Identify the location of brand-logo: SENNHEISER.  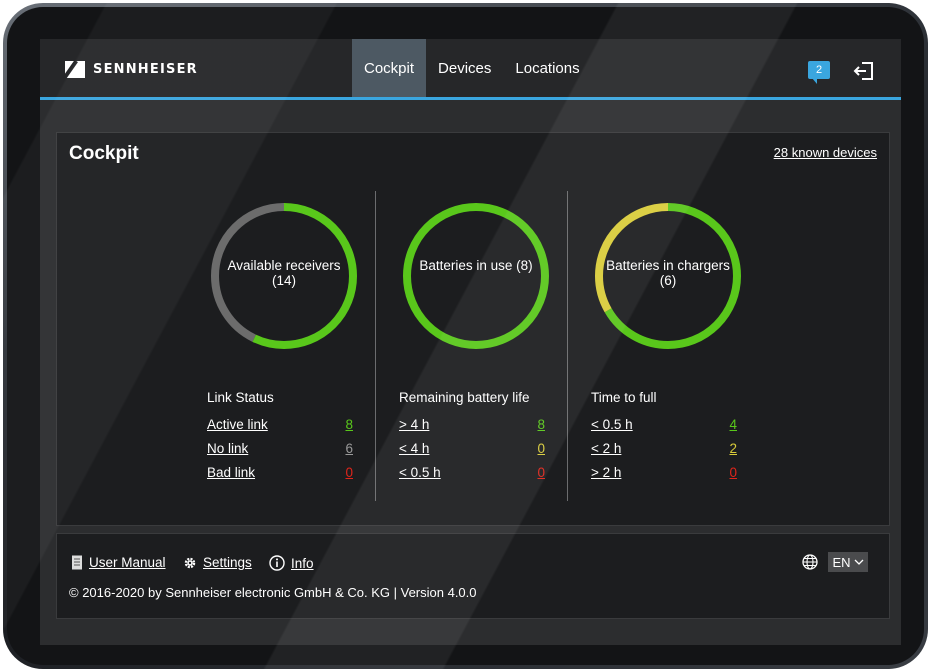
(131, 69).